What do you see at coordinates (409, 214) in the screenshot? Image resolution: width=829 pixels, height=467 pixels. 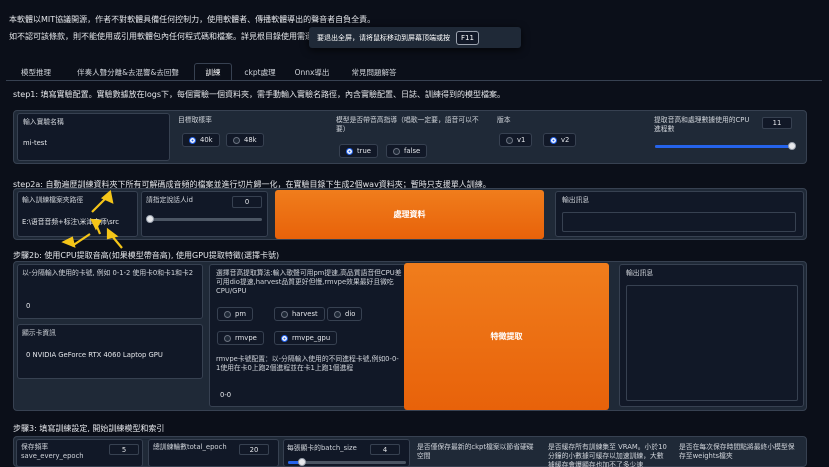 I see `process-data-button: 處理資料` at bounding box center [409, 214].